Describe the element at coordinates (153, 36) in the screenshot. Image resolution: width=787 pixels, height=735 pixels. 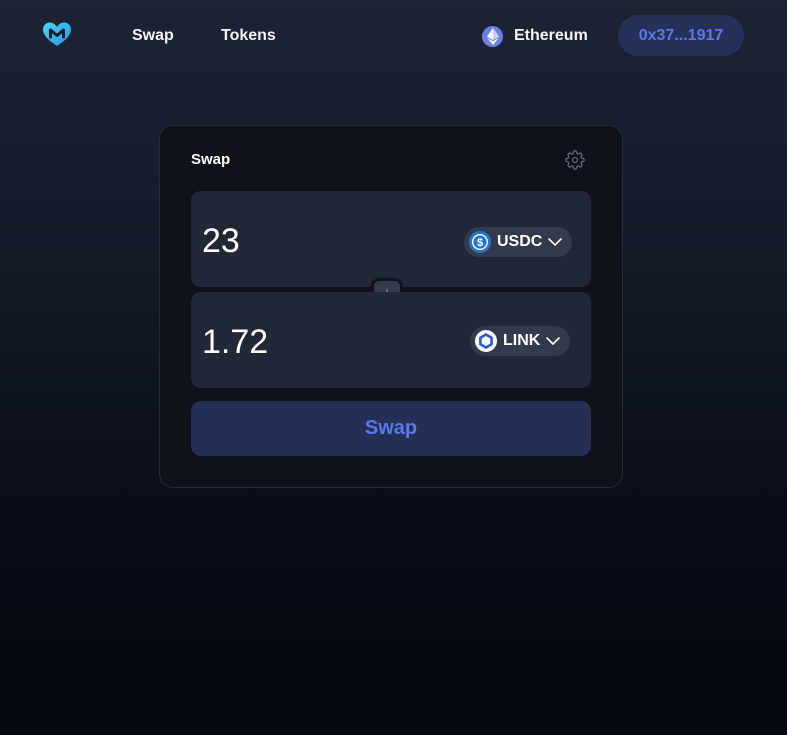
I see `nav-swap-link: Swap` at that location.